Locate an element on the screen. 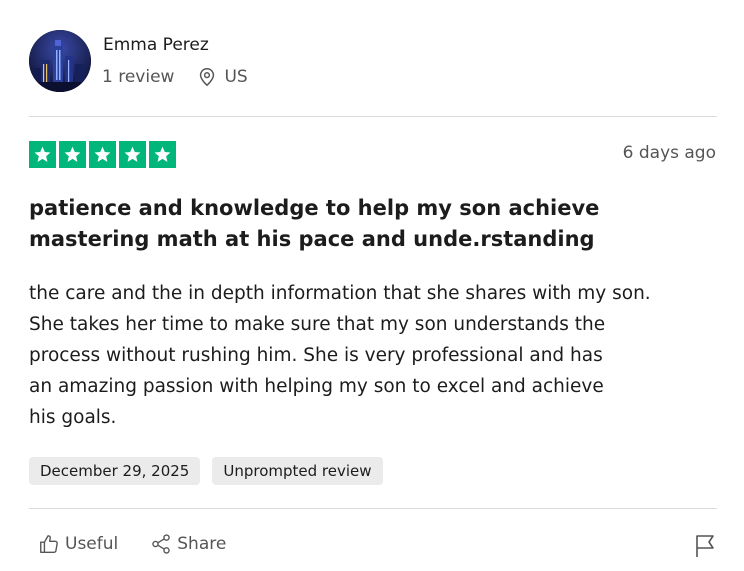 The width and height of the screenshot is (744, 571). useful-label: Useful is located at coordinates (92, 544).